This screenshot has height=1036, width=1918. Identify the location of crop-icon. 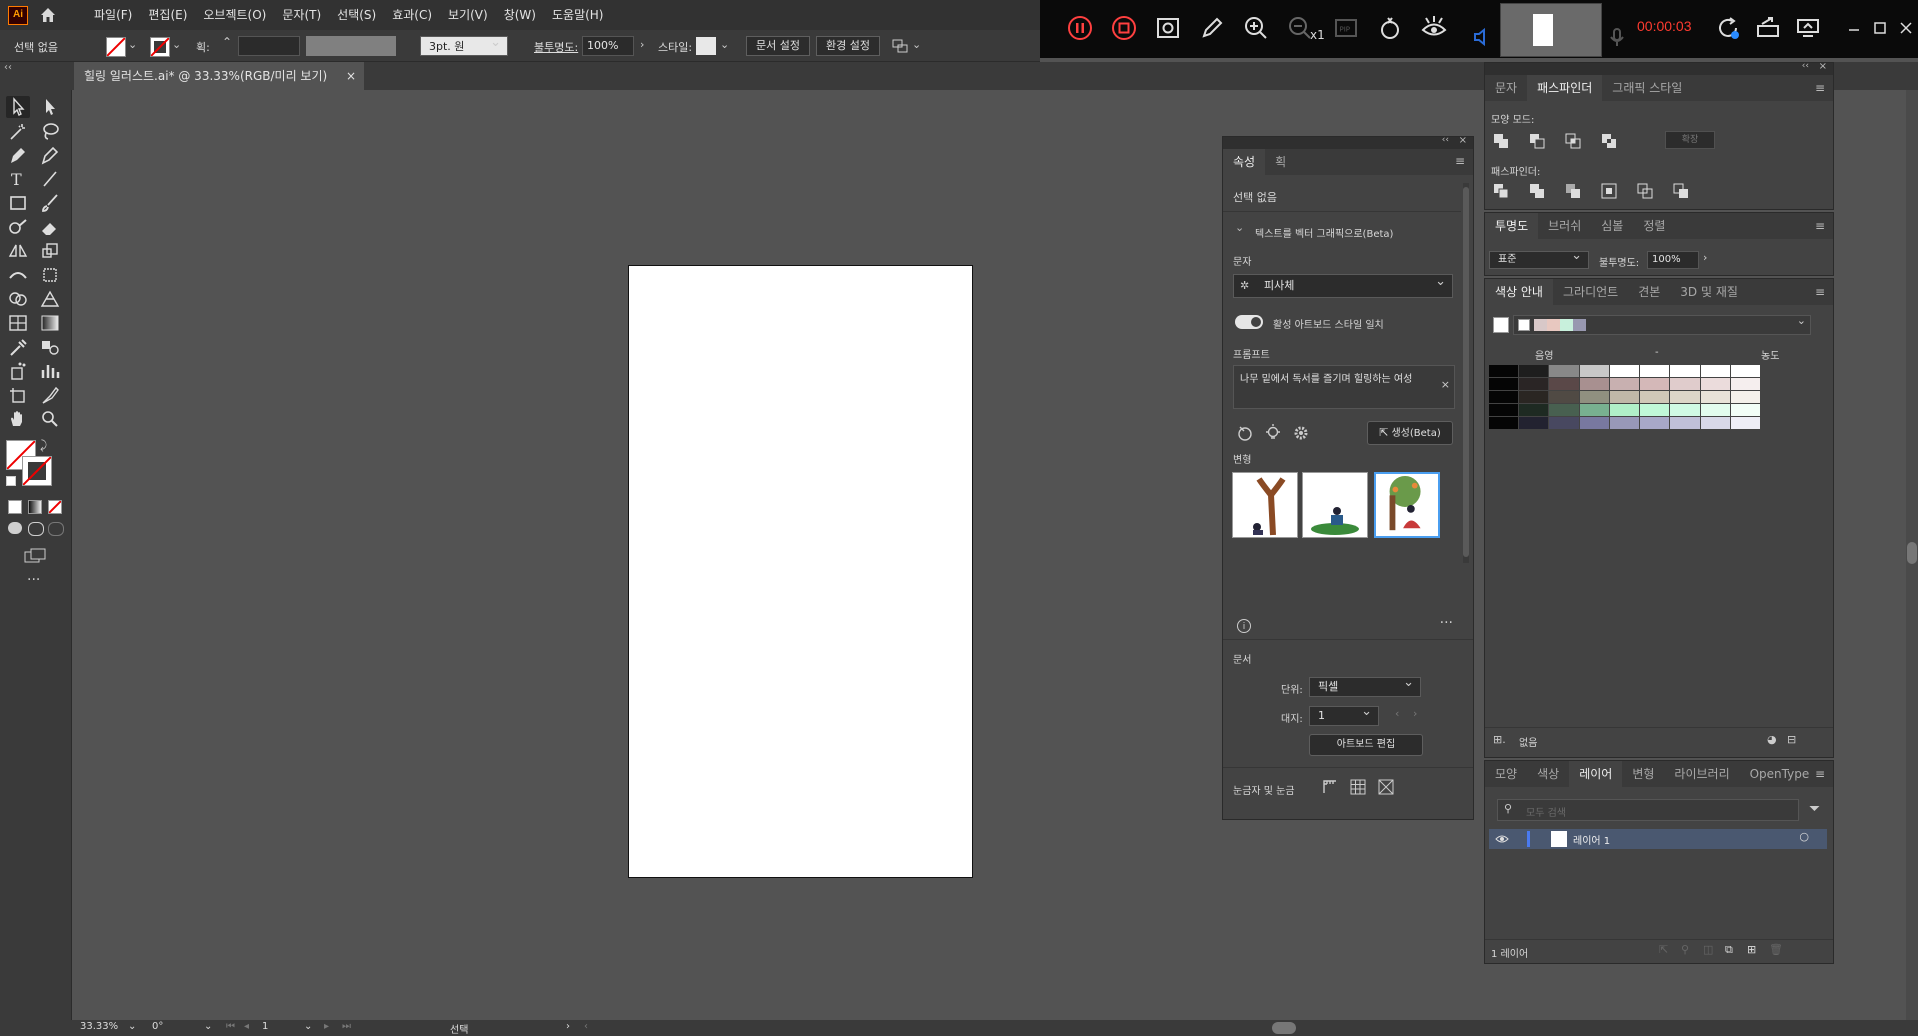
(1609, 191).